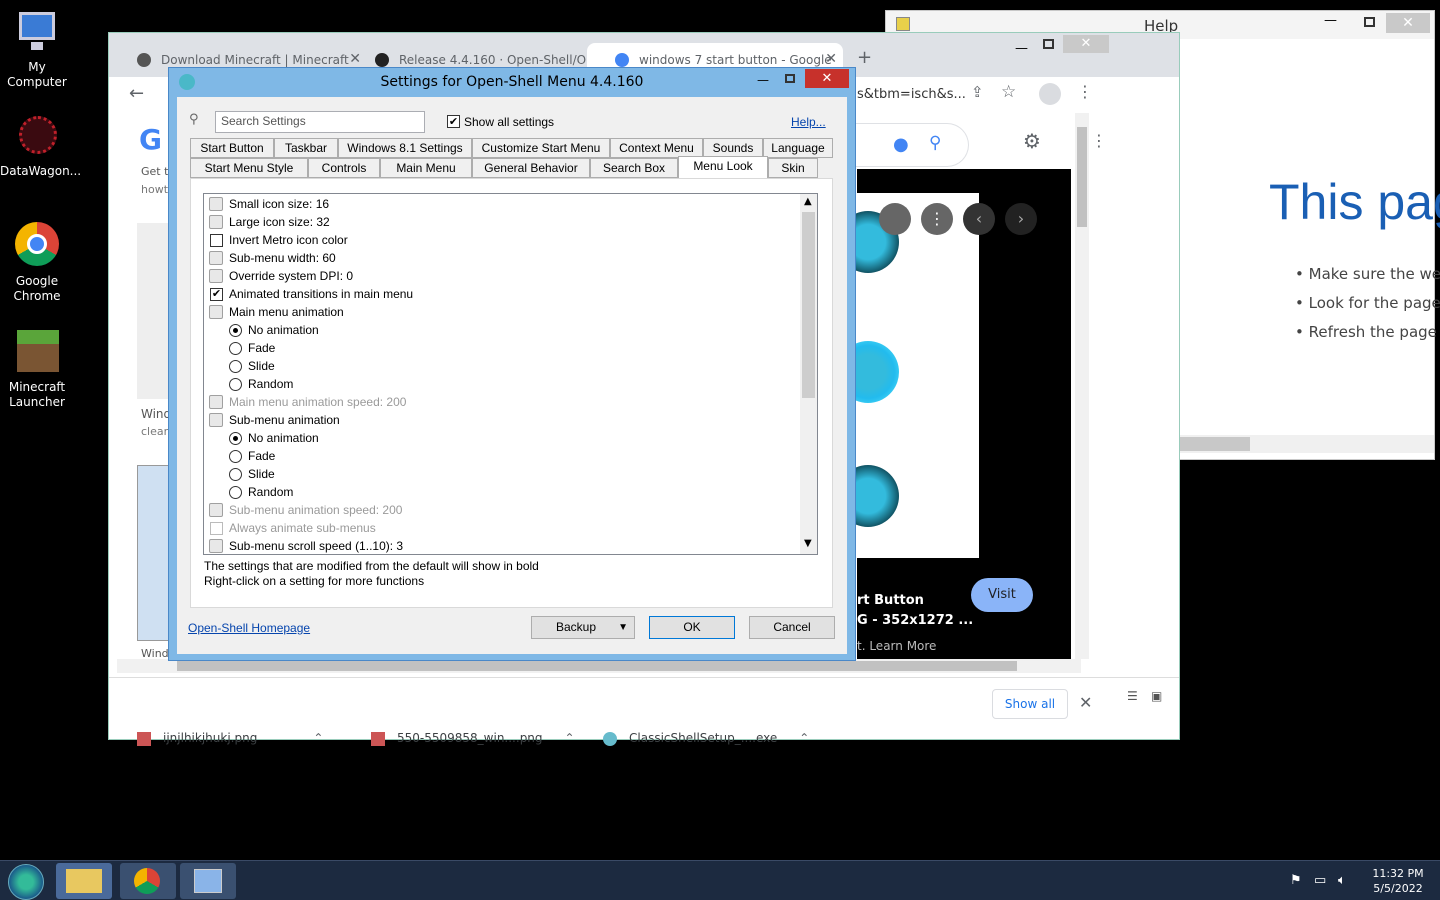 Image resolution: width=1440 pixels, height=900 pixels. Describe the element at coordinates (977, 92) in the screenshot. I see `share-icon: ⇪` at that location.